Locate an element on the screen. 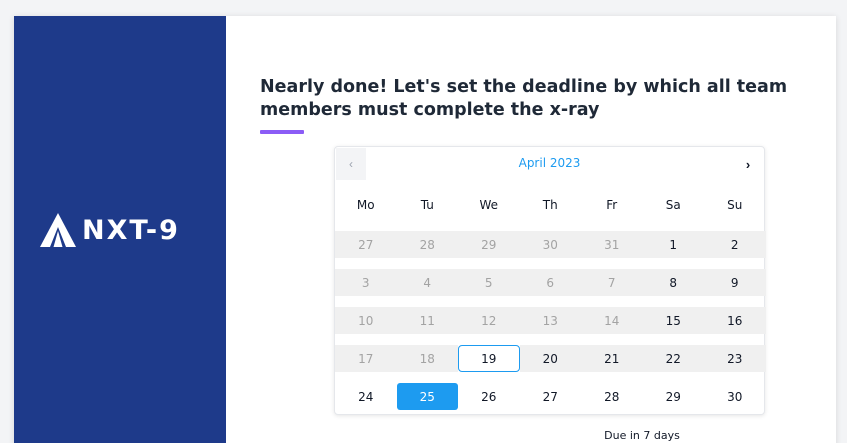 The image size is (847, 443). previous-month-button: ‹ is located at coordinates (351, 164).